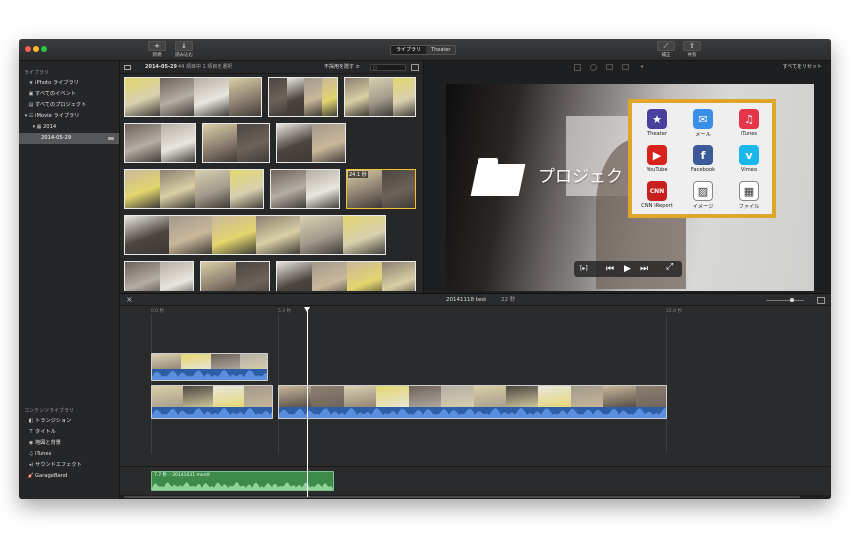 The width and height of the screenshot is (850, 560). What do you see at coordinates (792, 300) in the screenshot?
I see `zoom-slider-knob` at bounding box center [792, 300].